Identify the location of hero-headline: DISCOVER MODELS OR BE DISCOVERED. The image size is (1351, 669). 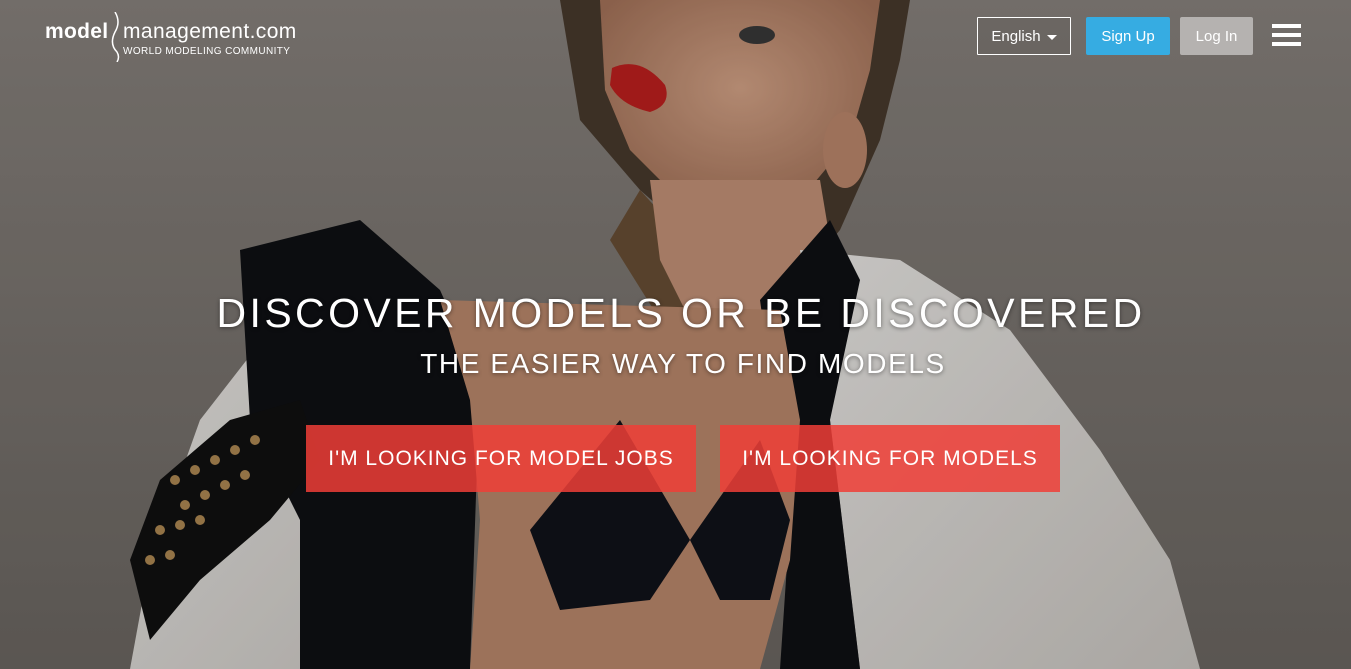
(681, 313).